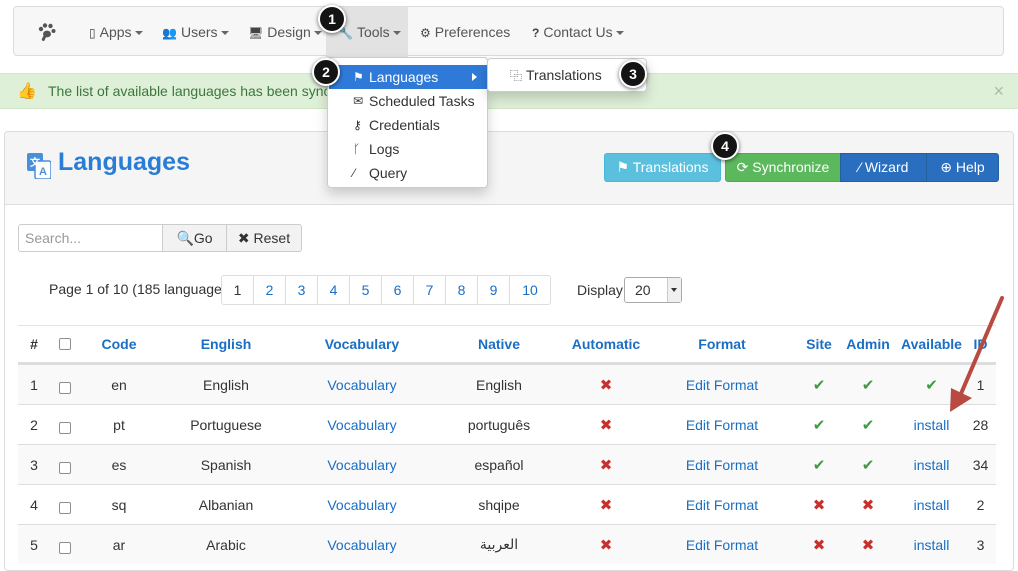 The width and height of the screenshot is (1018, 571). I want to click on nav-contact: ? Contact Us, so click(578, 32).